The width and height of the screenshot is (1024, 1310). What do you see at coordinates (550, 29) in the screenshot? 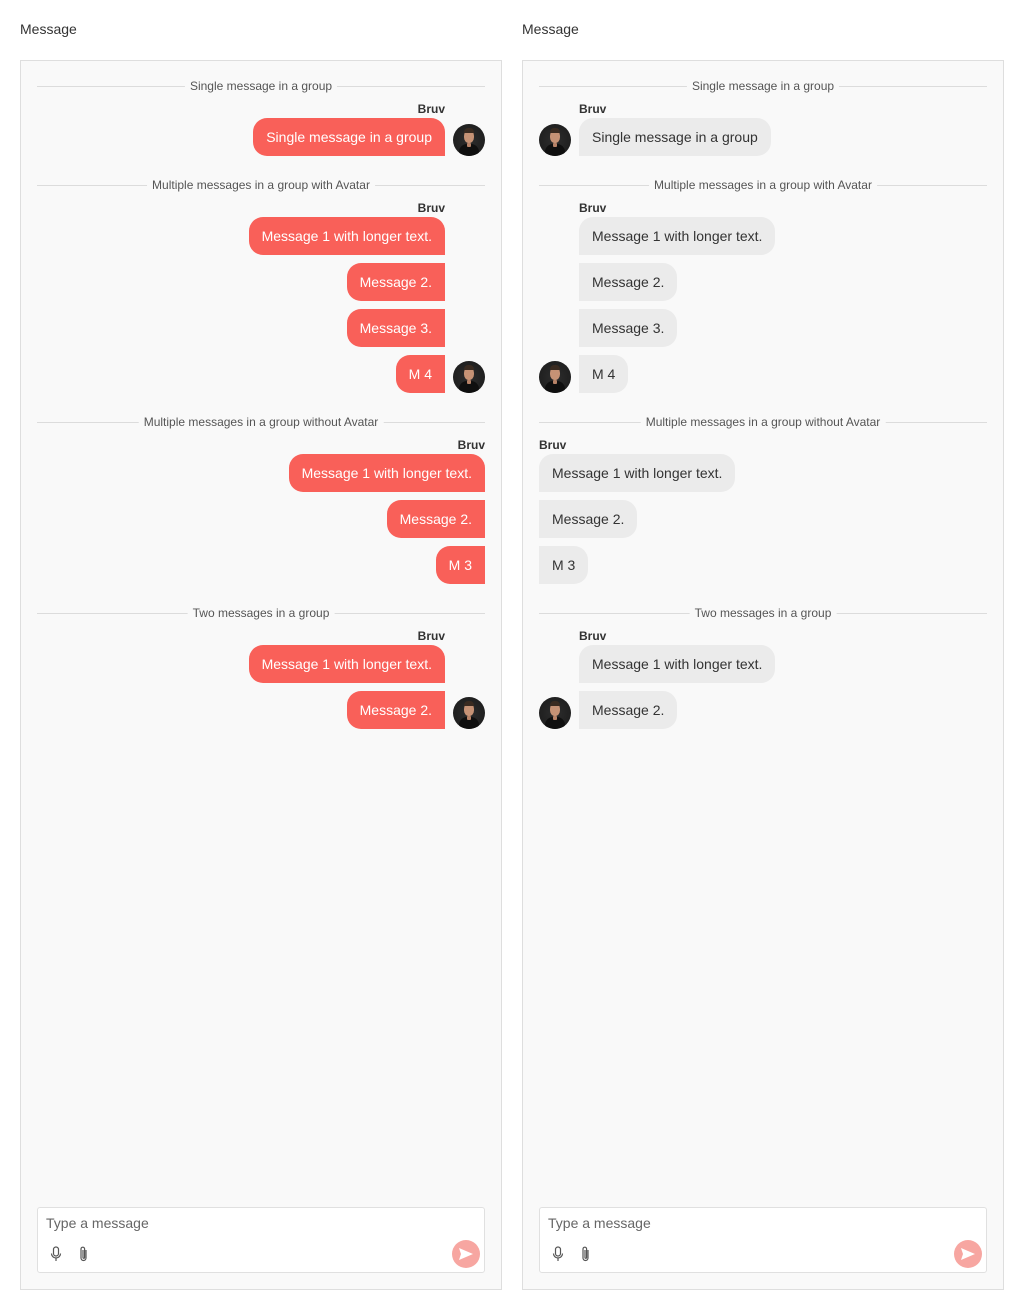
I see `column-title-right: Message` at bounding box center [550, 29].